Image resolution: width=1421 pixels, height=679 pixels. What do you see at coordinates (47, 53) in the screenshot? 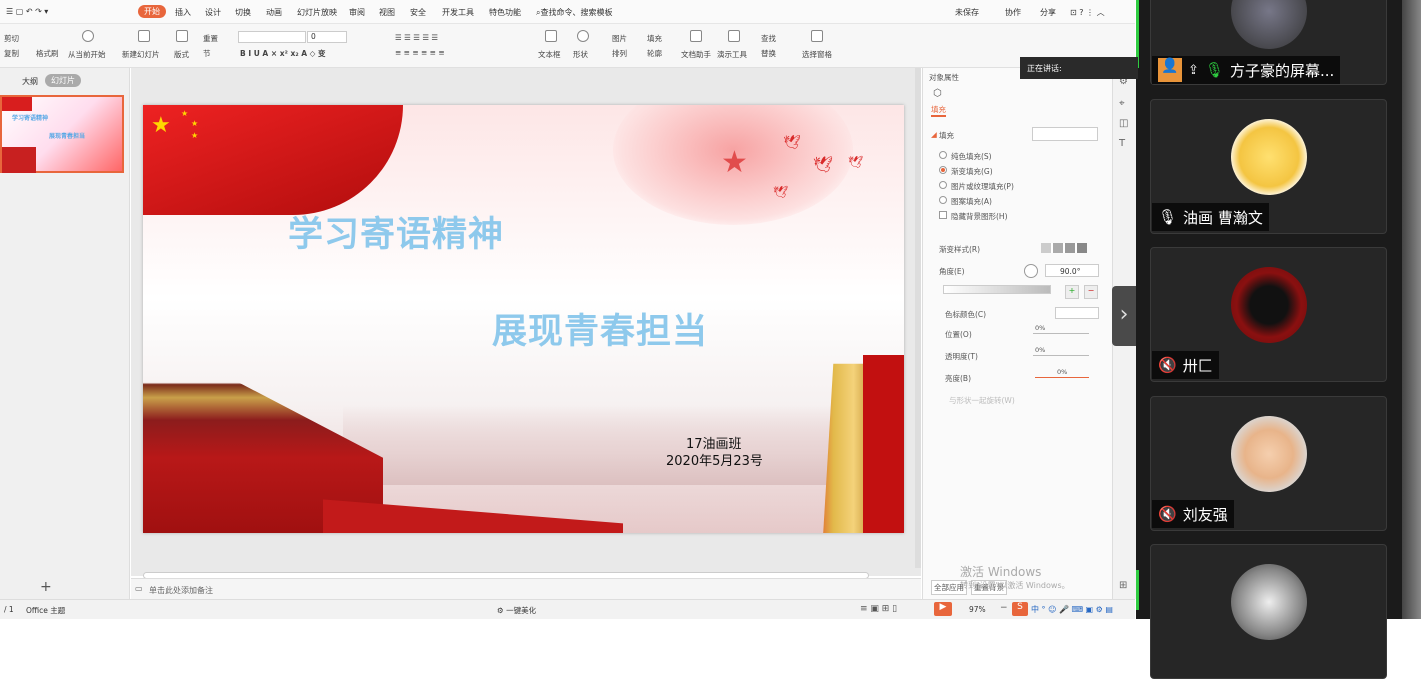
I see `format-painter-button: 格式刷` at bounding box center [47, 53].